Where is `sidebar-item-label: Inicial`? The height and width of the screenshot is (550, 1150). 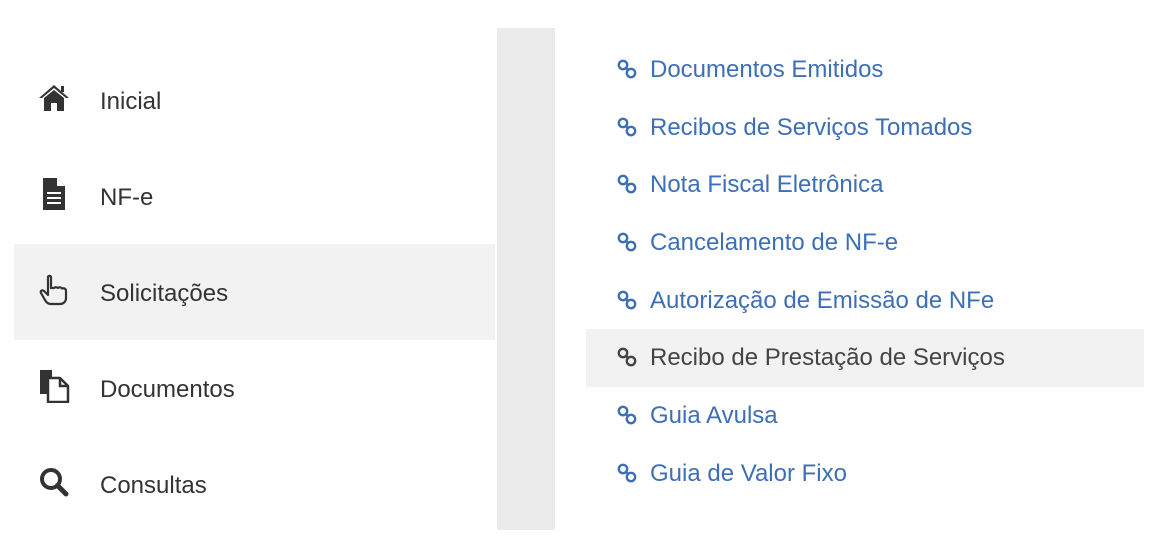
sidebar-item-label: Inicial is located at coordinates (131, 101).